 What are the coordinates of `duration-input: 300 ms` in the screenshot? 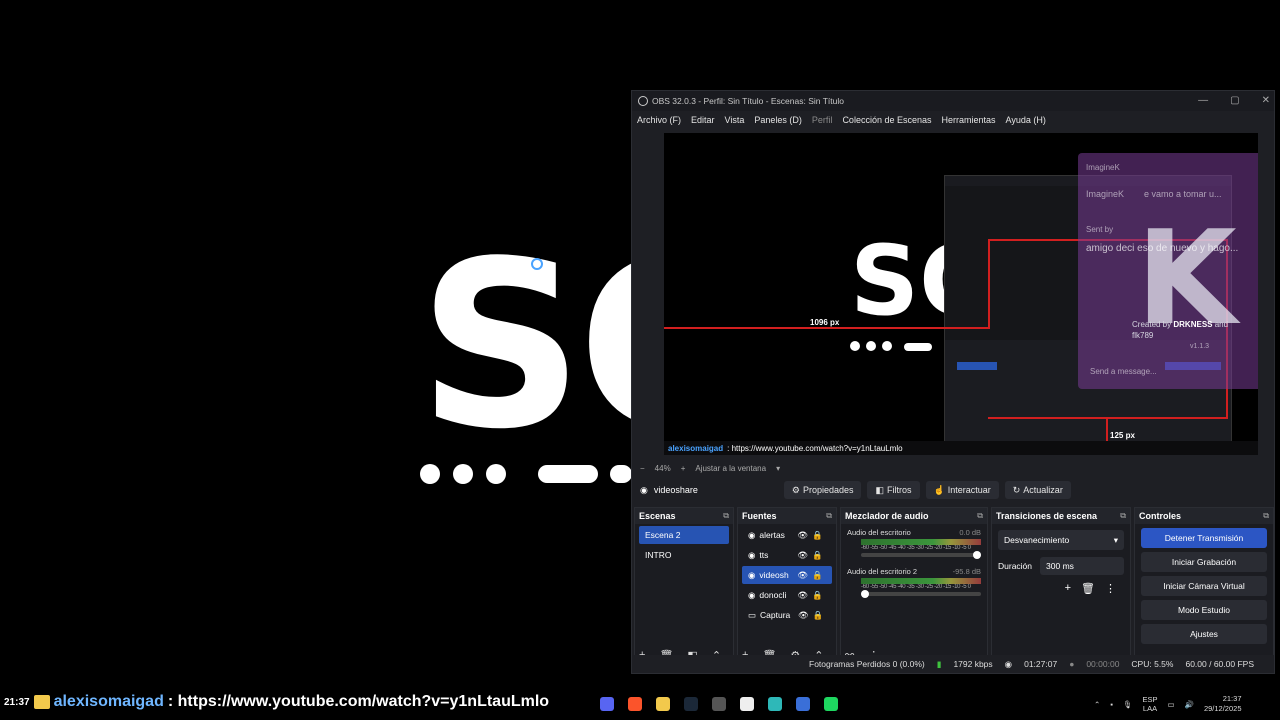 It's located at (1082, 566).